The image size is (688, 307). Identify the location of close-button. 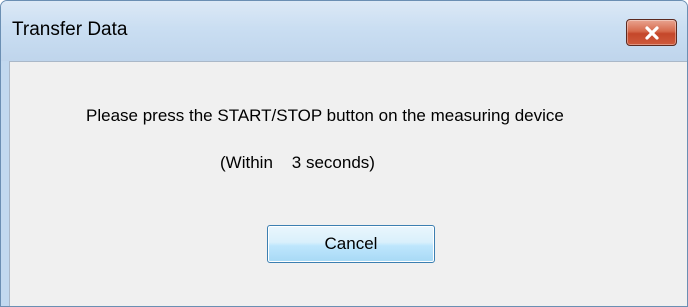
(651, 32).